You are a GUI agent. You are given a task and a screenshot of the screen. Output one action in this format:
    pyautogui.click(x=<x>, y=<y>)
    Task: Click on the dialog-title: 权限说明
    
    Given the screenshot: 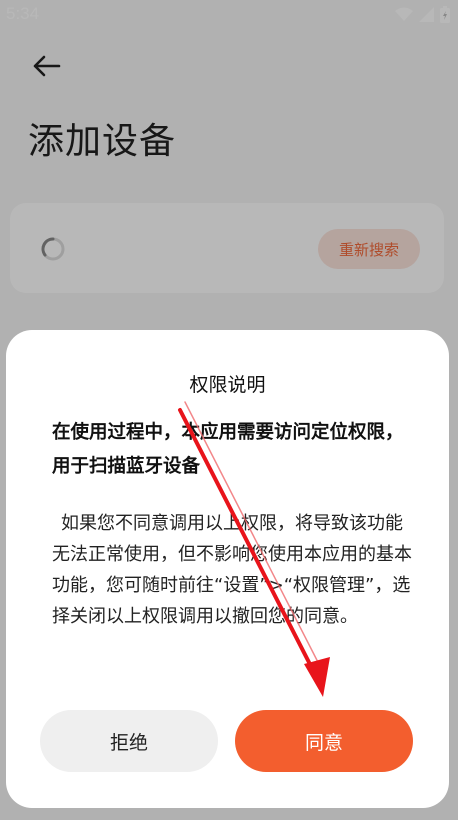 What is the action you would take?
    pyautogui.click(x=227, y=385)
    